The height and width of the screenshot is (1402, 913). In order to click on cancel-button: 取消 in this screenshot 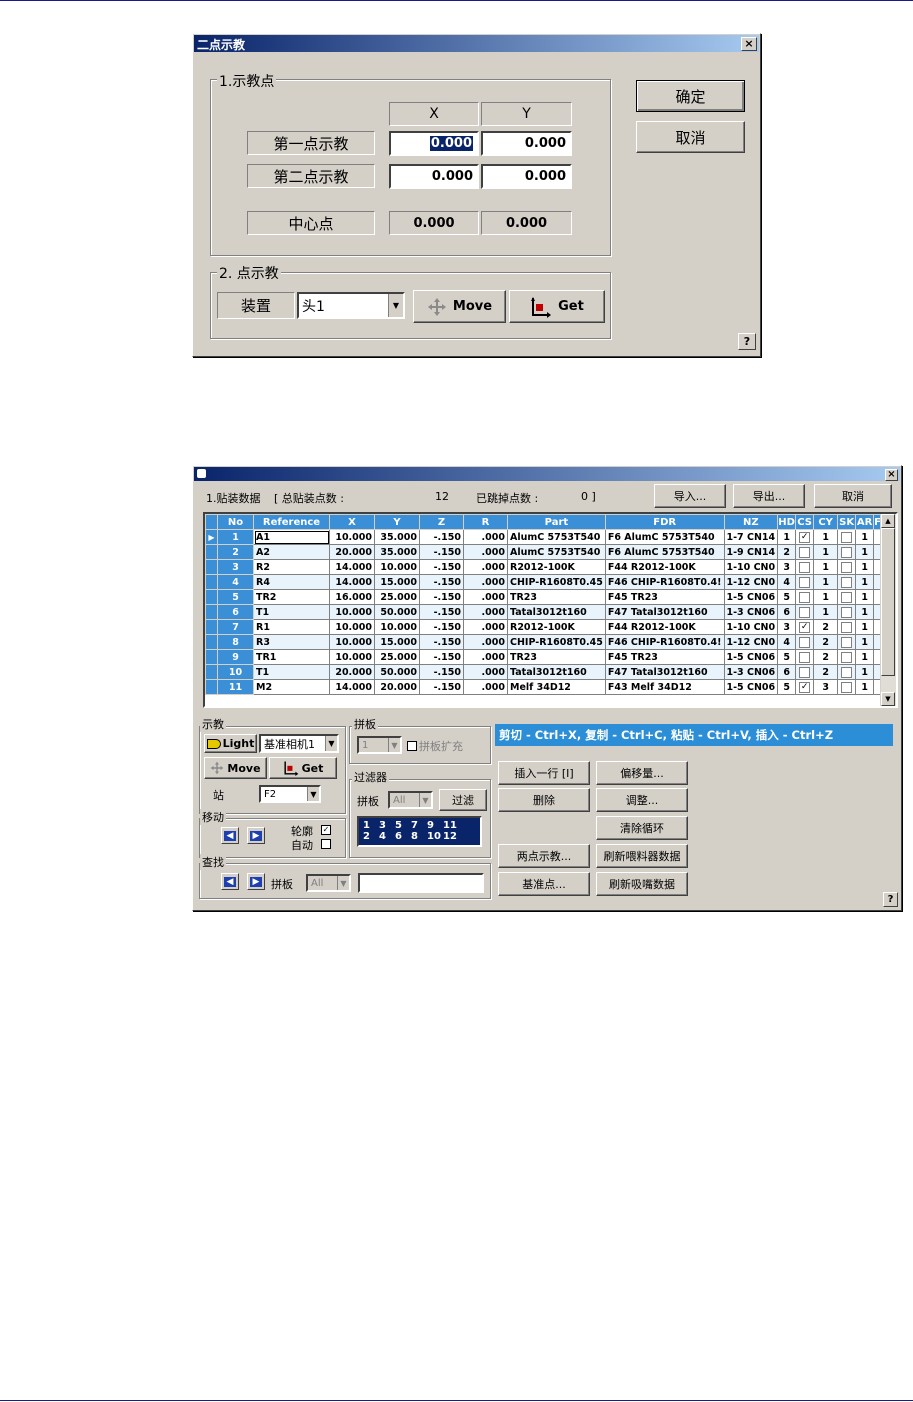, I will do `click(690, 137)`.